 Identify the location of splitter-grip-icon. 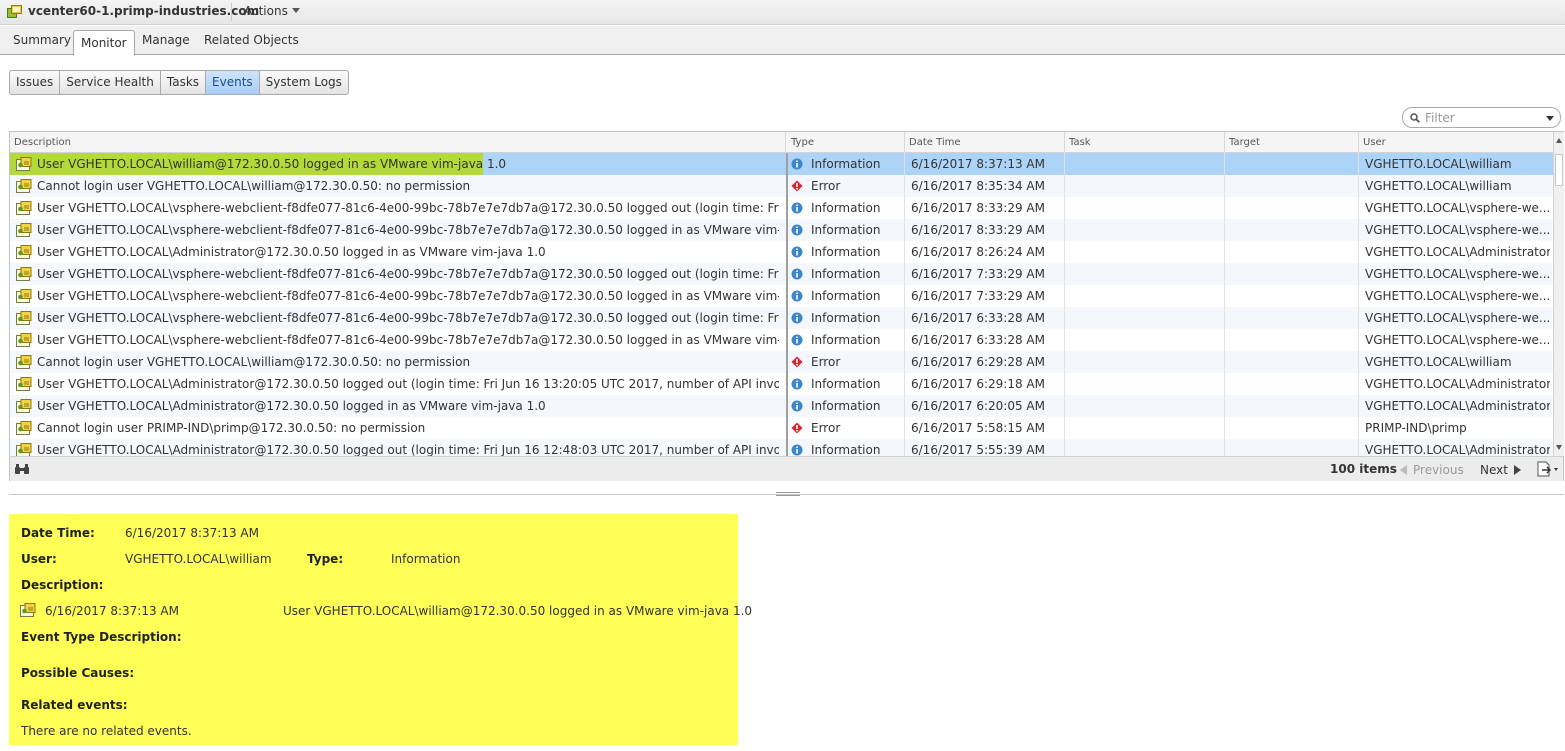
(788, 494).